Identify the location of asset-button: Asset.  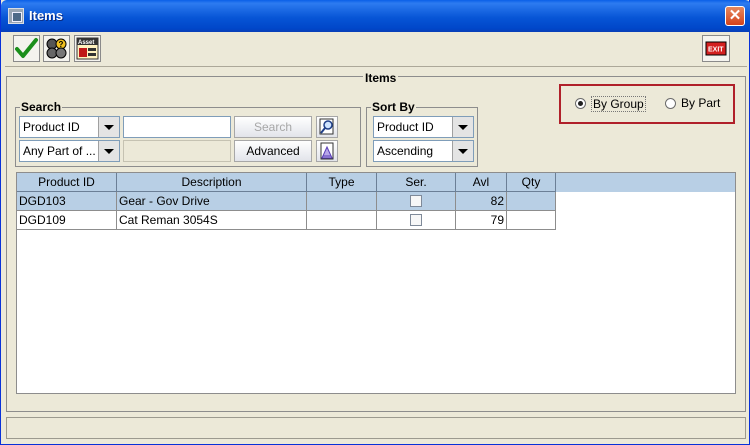
(87, 48).